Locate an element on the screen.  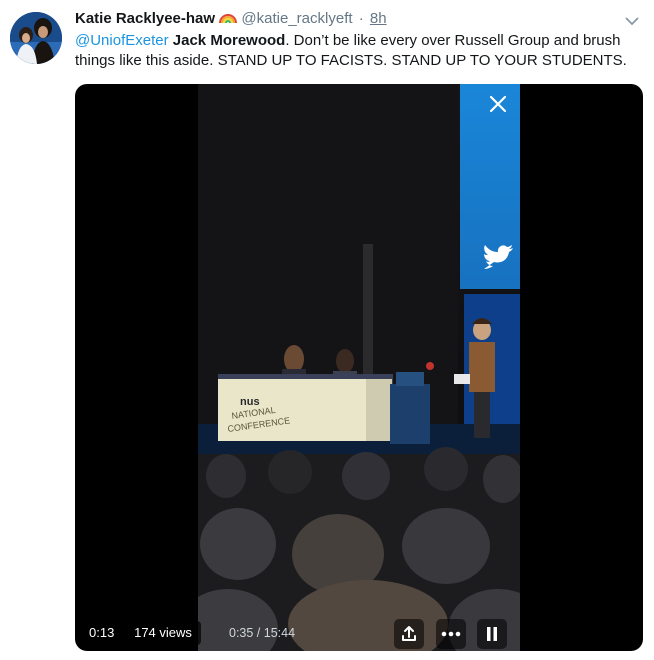
avatar-image is located at coordinates (36, 38).